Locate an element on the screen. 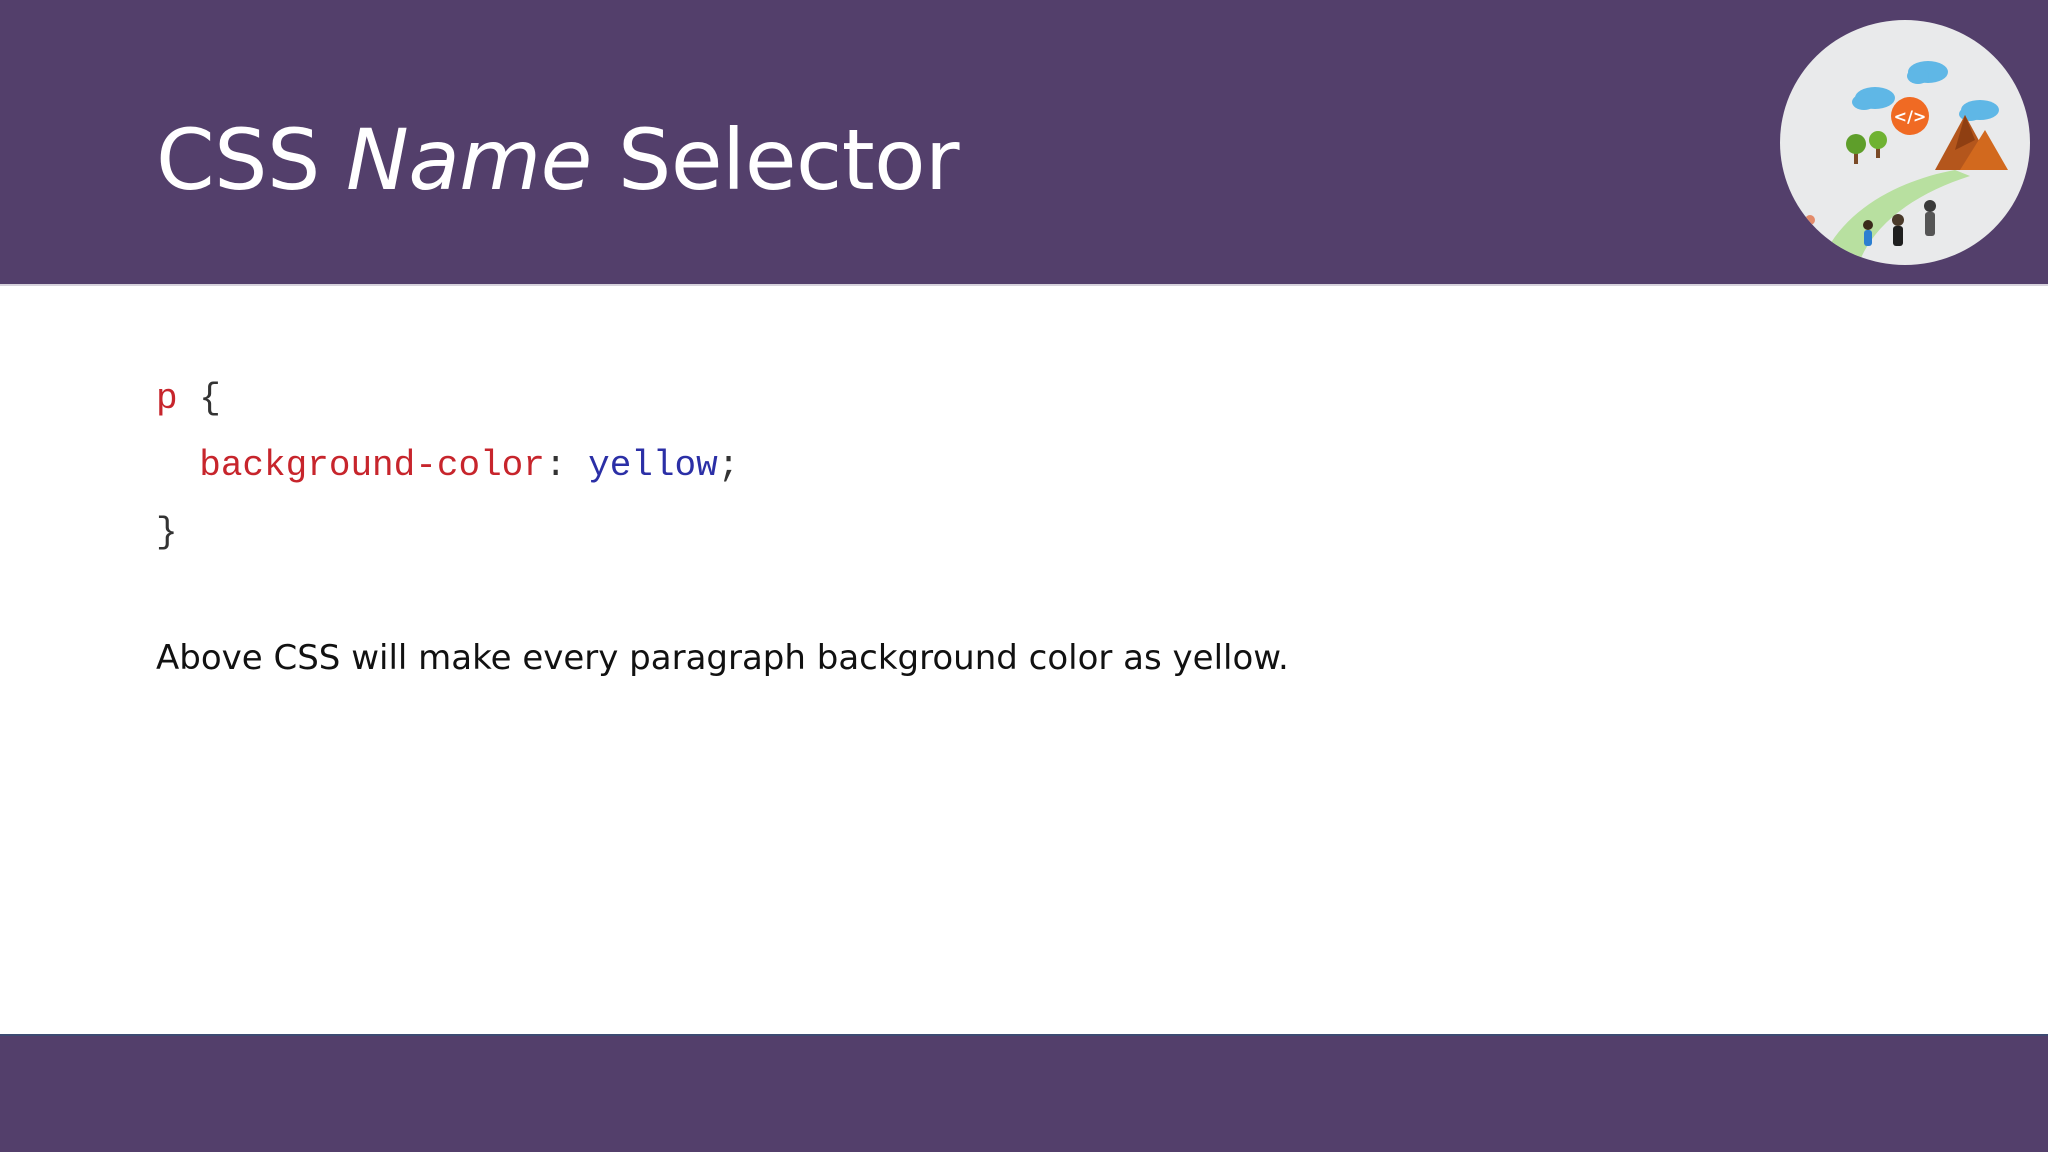 This screenshot has height=1152, width=2048. code-close-brace: } is located at coordinates (167, 532).